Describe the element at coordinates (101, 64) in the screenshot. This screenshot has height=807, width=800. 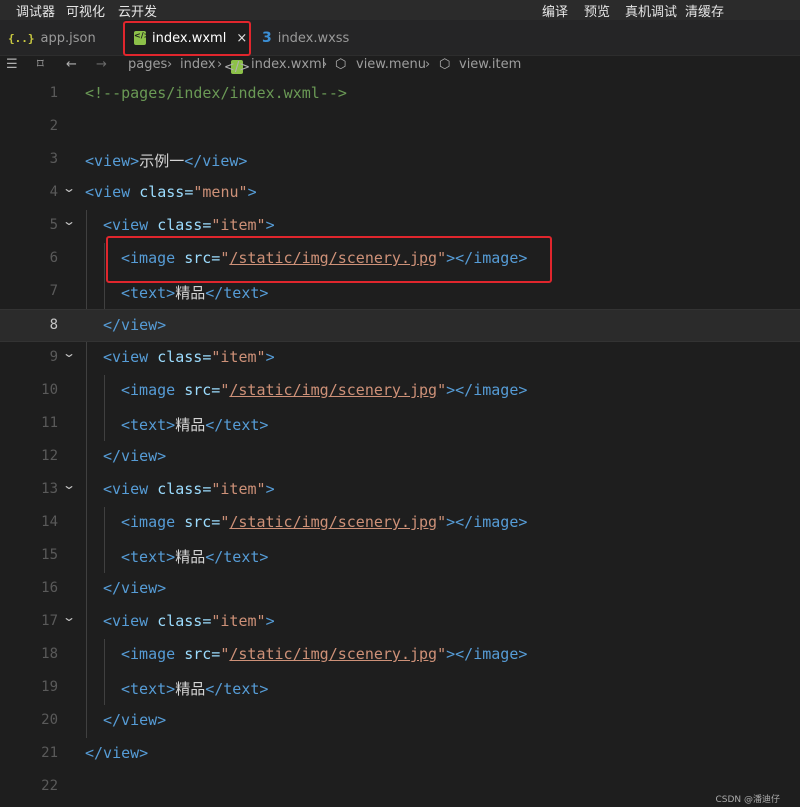
I see `forward-arrow-icon: →` at that location.